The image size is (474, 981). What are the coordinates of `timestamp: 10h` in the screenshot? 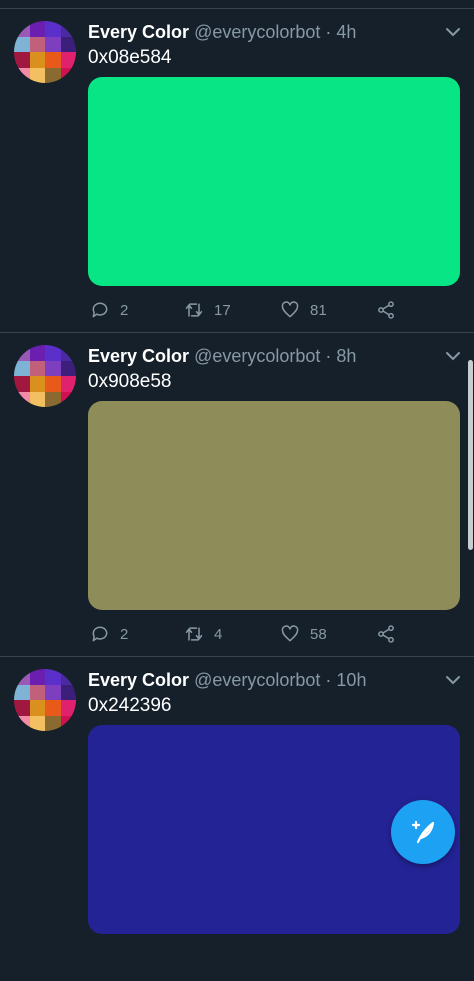 It's located at (351, 680).